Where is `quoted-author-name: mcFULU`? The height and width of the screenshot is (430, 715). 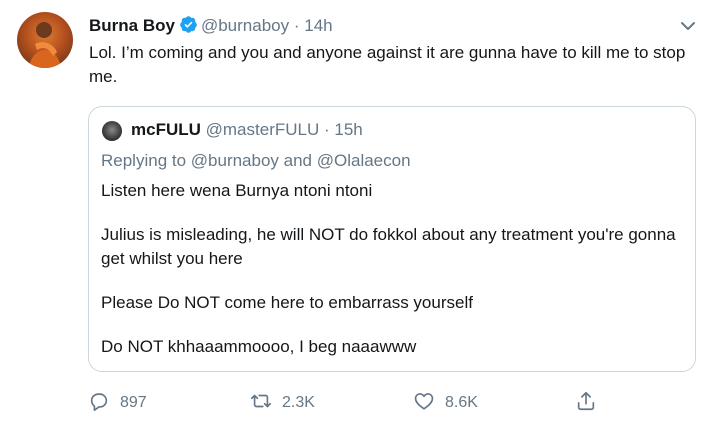 quoted-author-name: mcFULU is located at coordinates (166, 129).